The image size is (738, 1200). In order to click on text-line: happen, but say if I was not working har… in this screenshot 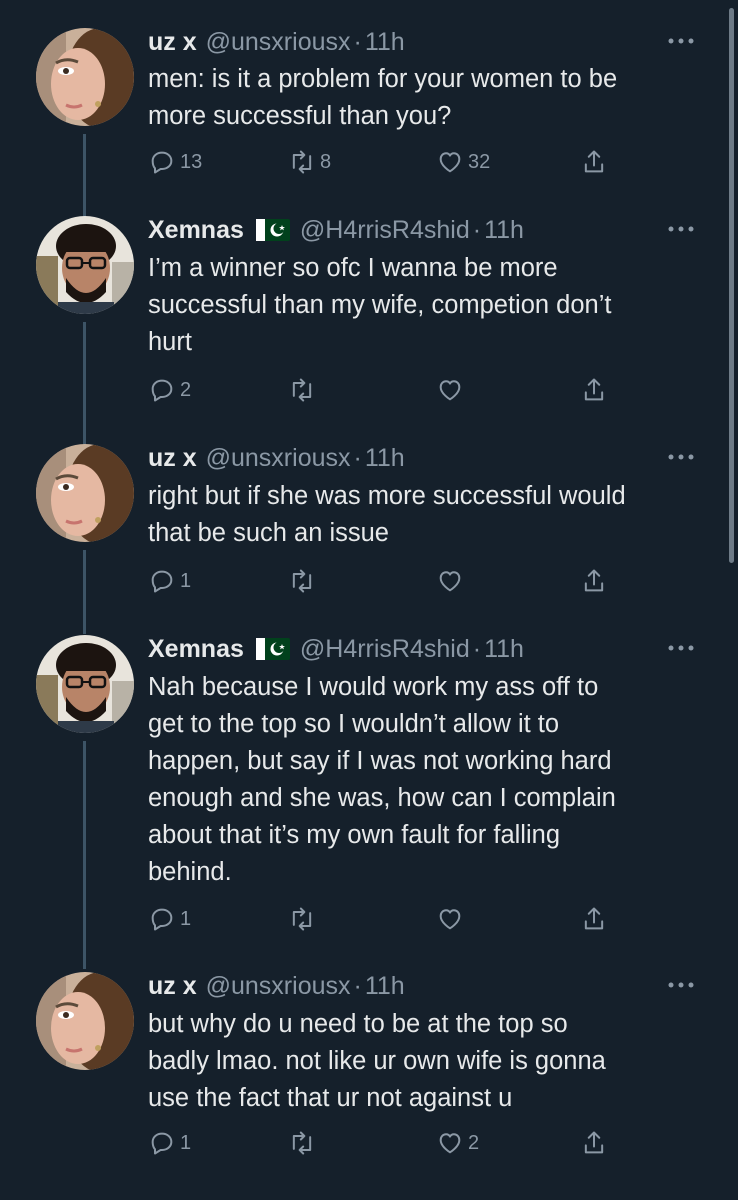, I will do `click(380, 761)`.